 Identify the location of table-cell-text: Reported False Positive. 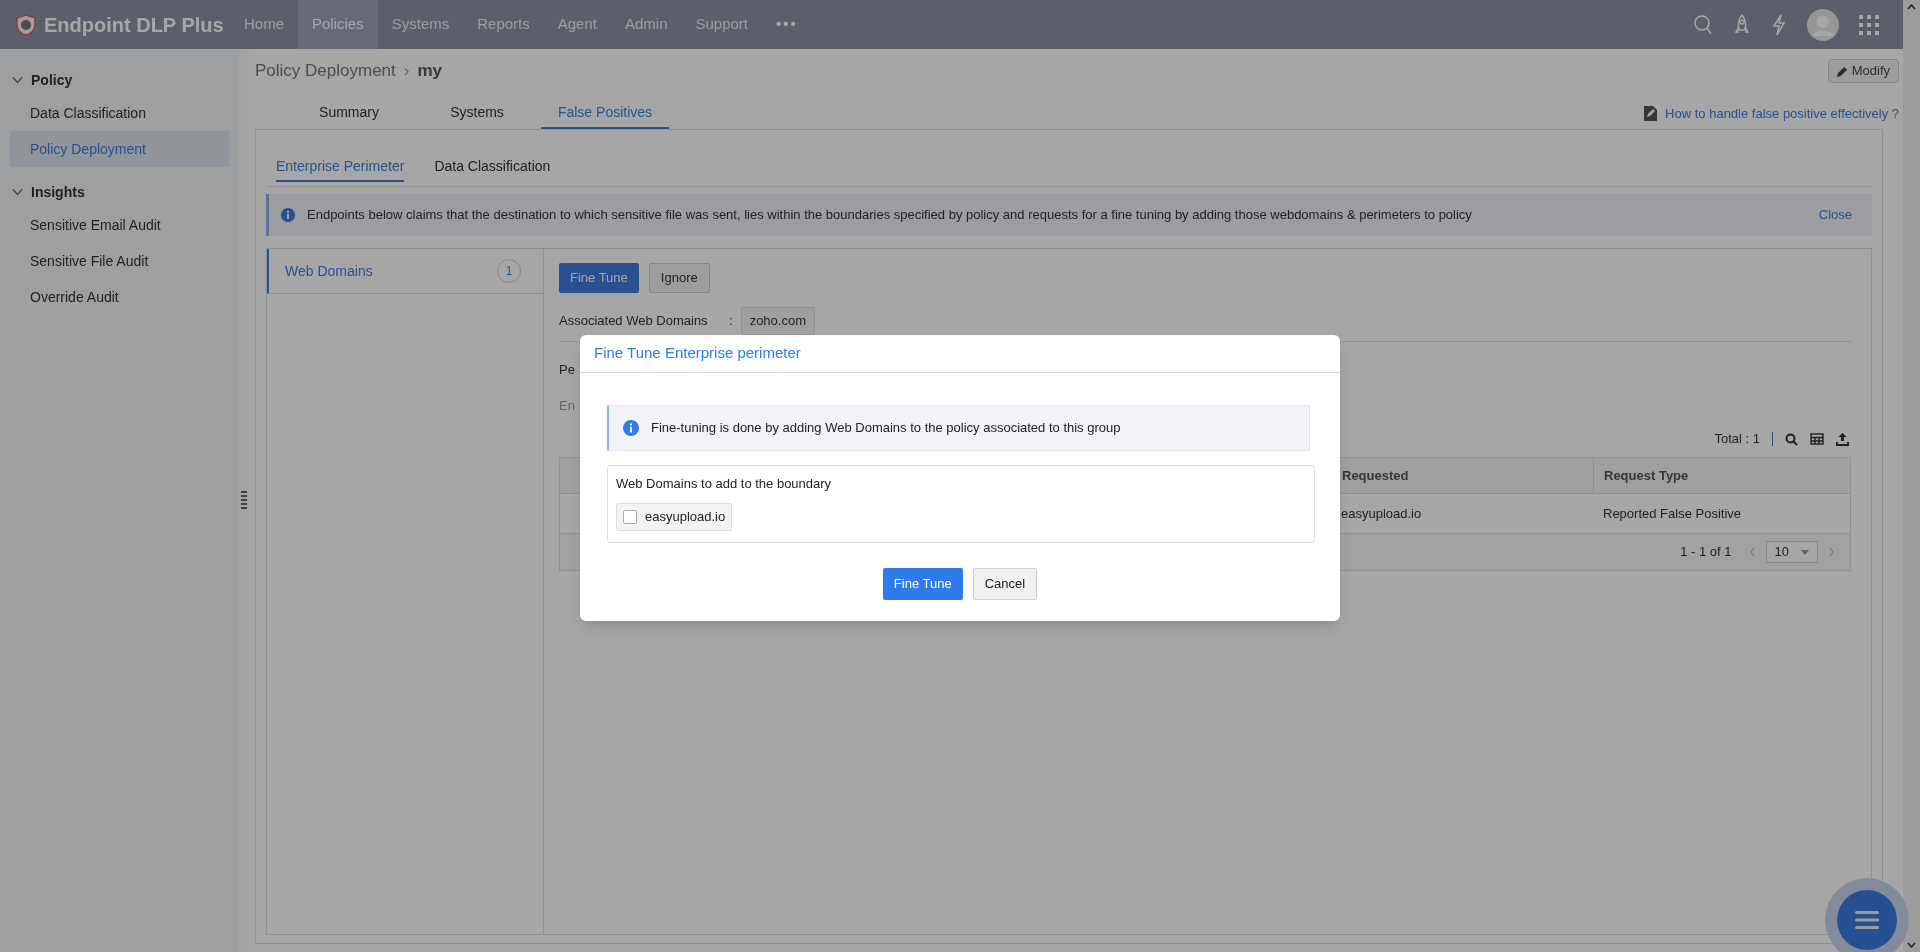
(1672, 513).